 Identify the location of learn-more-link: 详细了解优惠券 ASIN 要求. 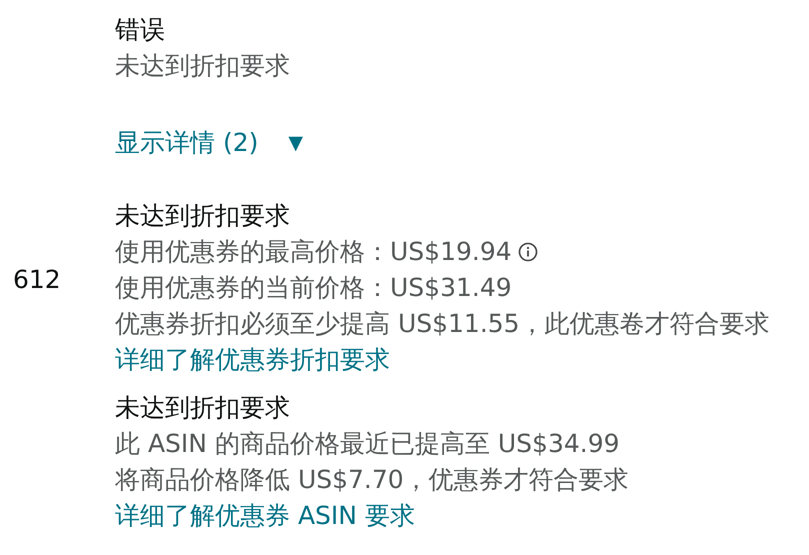
(265, 515).